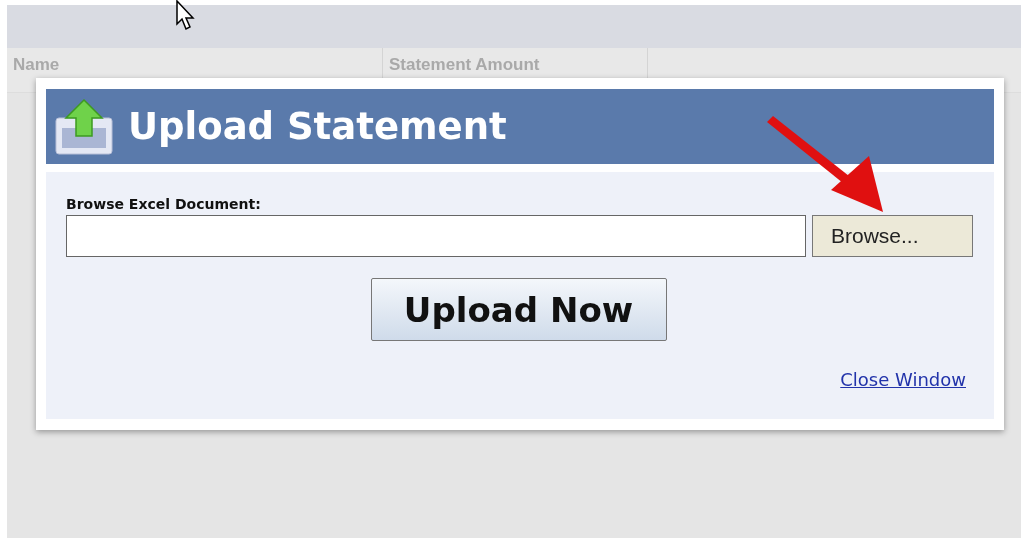 This screenshot has height=538, width=1021. I want to click on close-window-link: Close Window, so click(903, 379).